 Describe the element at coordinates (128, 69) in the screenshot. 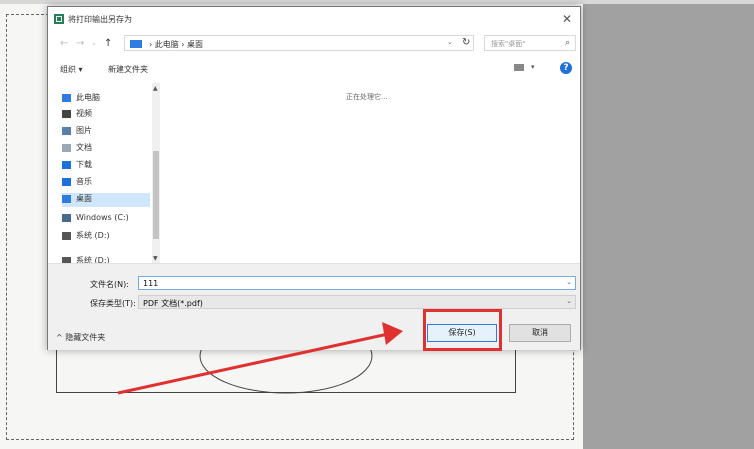

I see `new-folder-button: 新建文件夹` at that location.